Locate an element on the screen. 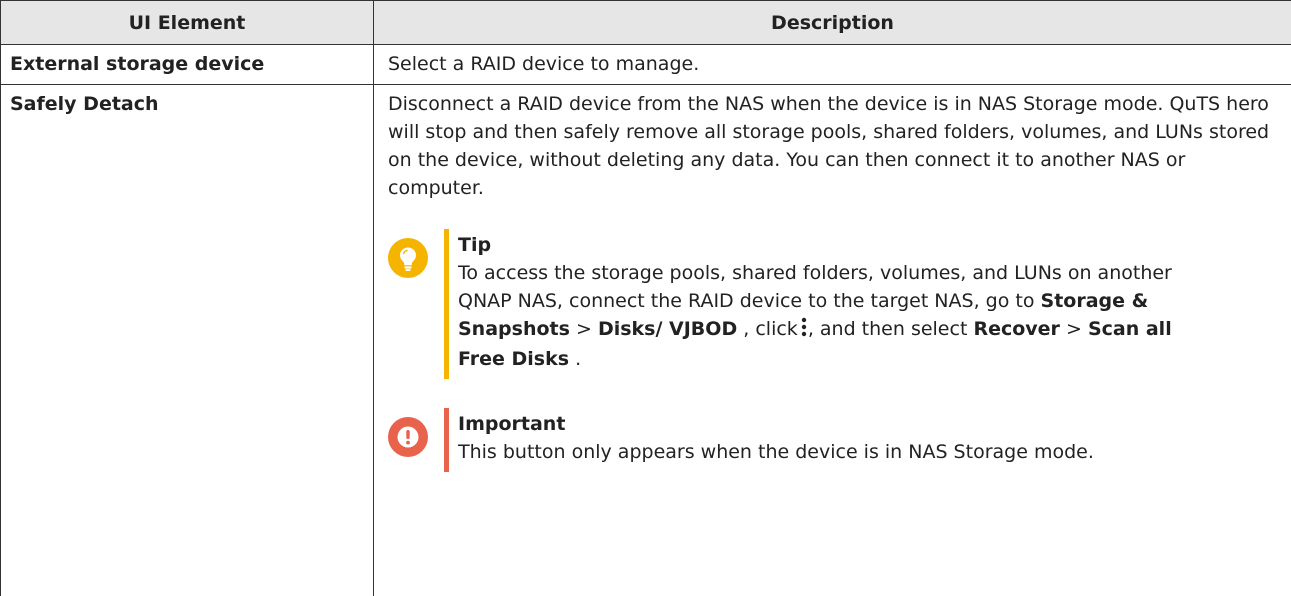  table-header-row: UI Element Description is located at coordinates (645, 22).